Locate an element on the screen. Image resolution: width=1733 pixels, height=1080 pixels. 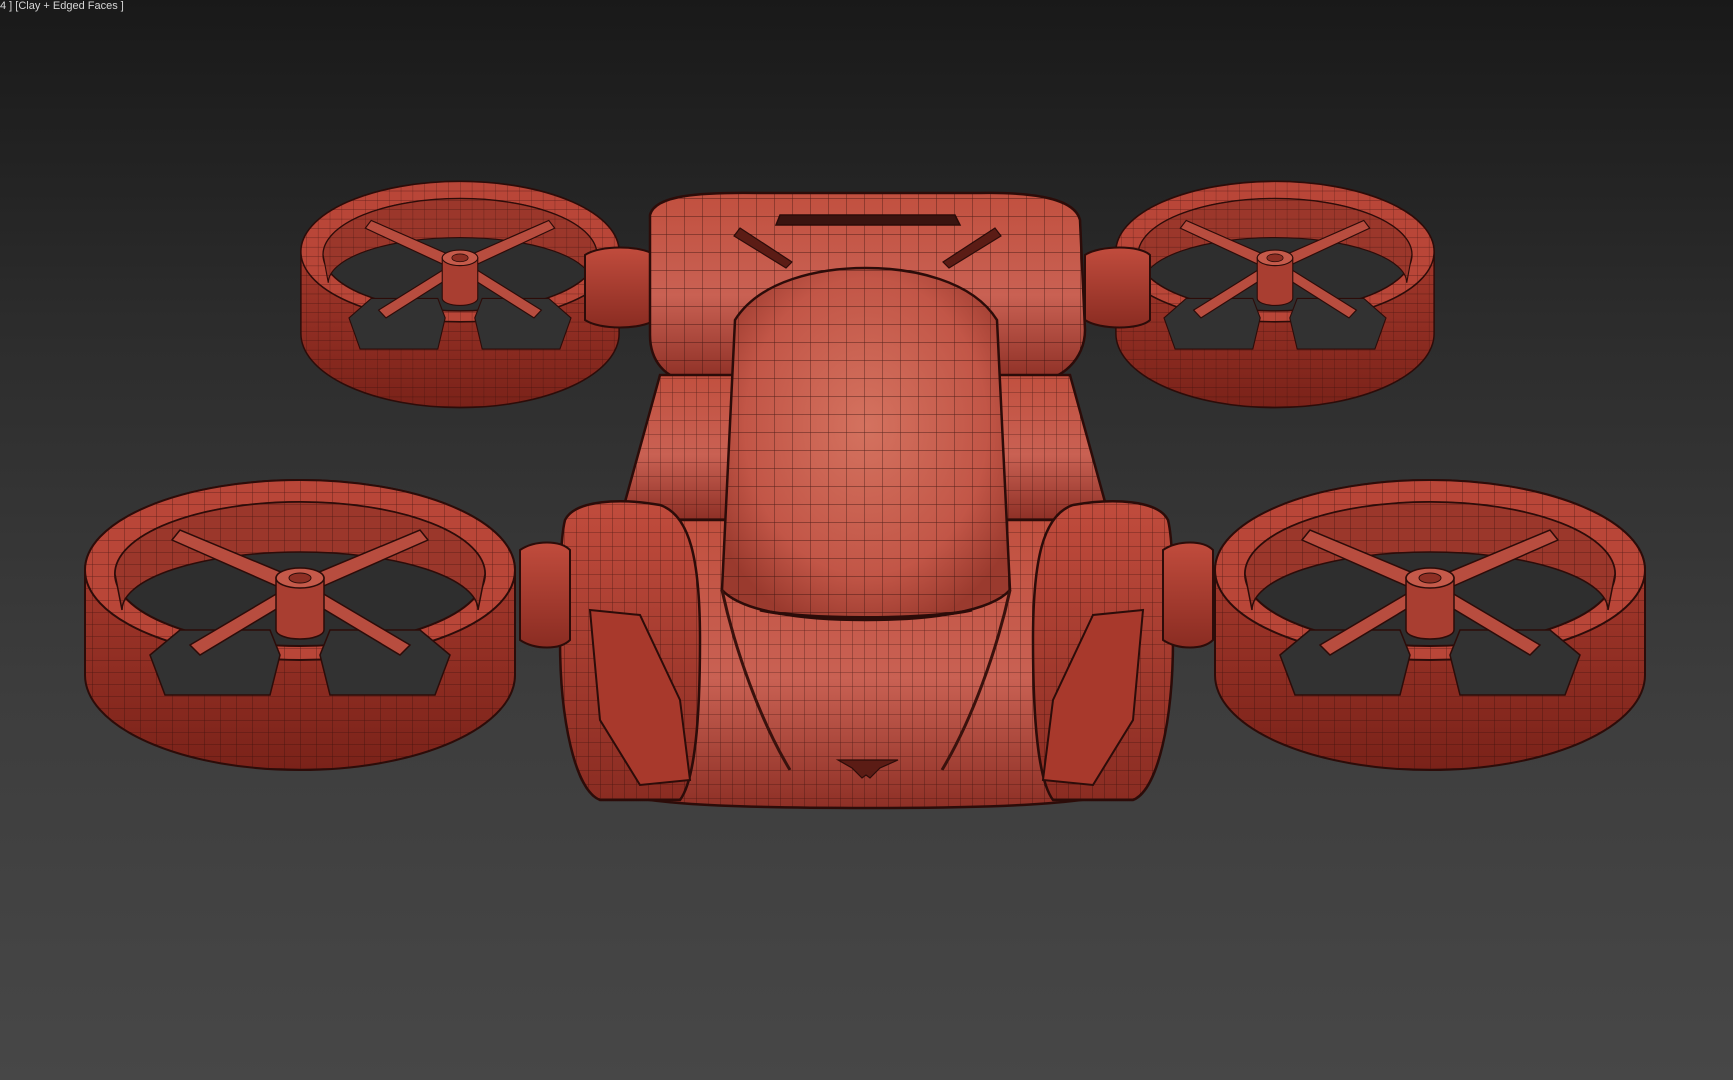
viewport-label: 4 ] [Clay + Edged Faces ] is located at coordinates (62, 6).